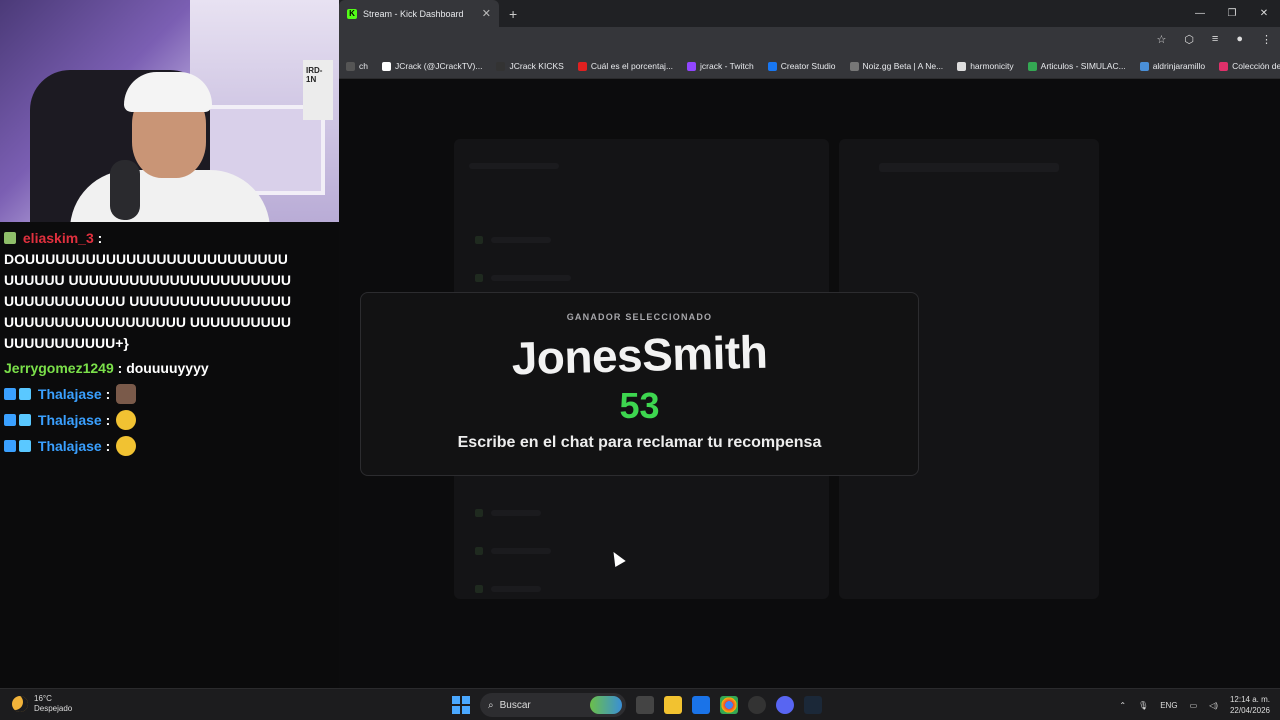 The width and height of the screenshot is (1280, 720). Describe the element at coordinates (639, 405) in the screenshot. I see `winner-number: 53` at that location.